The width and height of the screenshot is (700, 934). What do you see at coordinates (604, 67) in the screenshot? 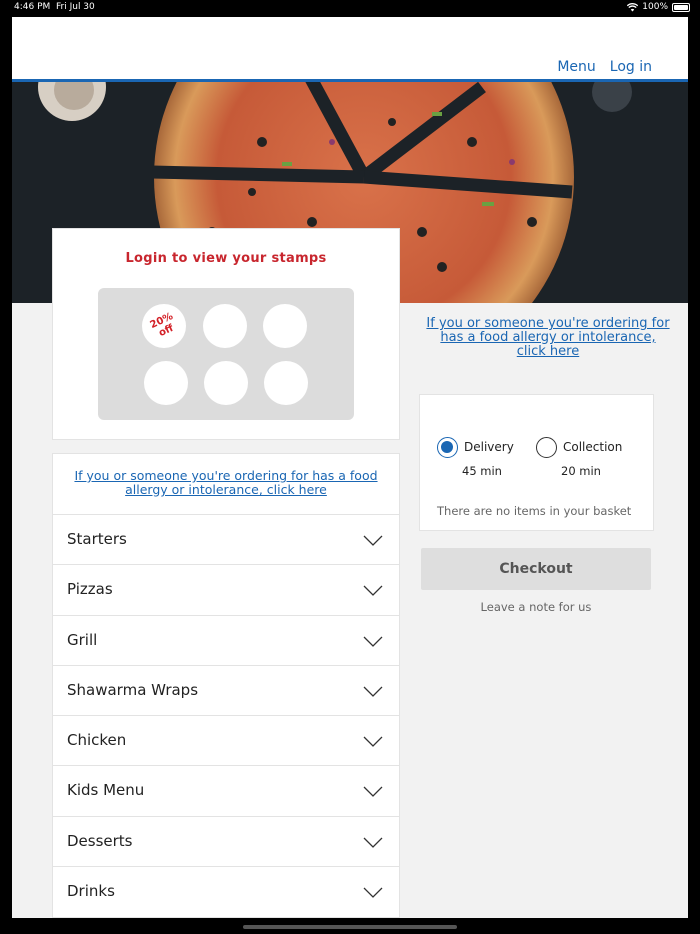
I see `top-nav: Menu Log in` at bounding box center [604, 67].